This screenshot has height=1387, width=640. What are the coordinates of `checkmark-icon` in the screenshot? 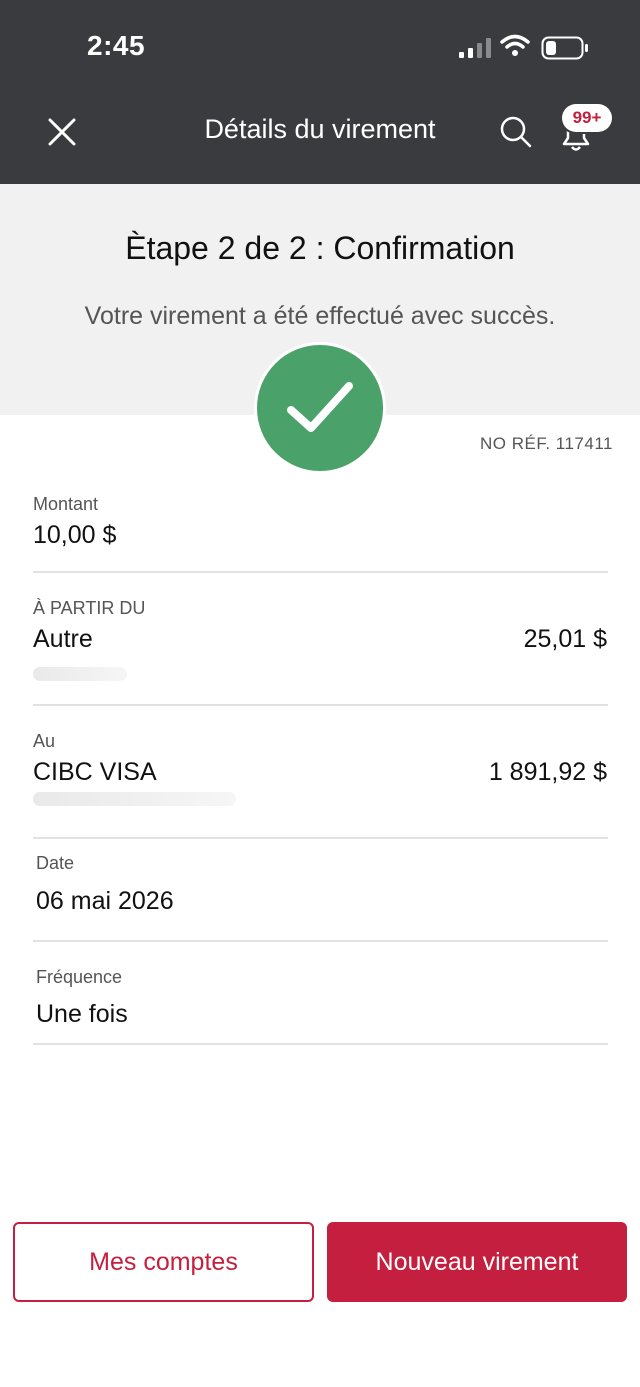 It's located at (320, 407).